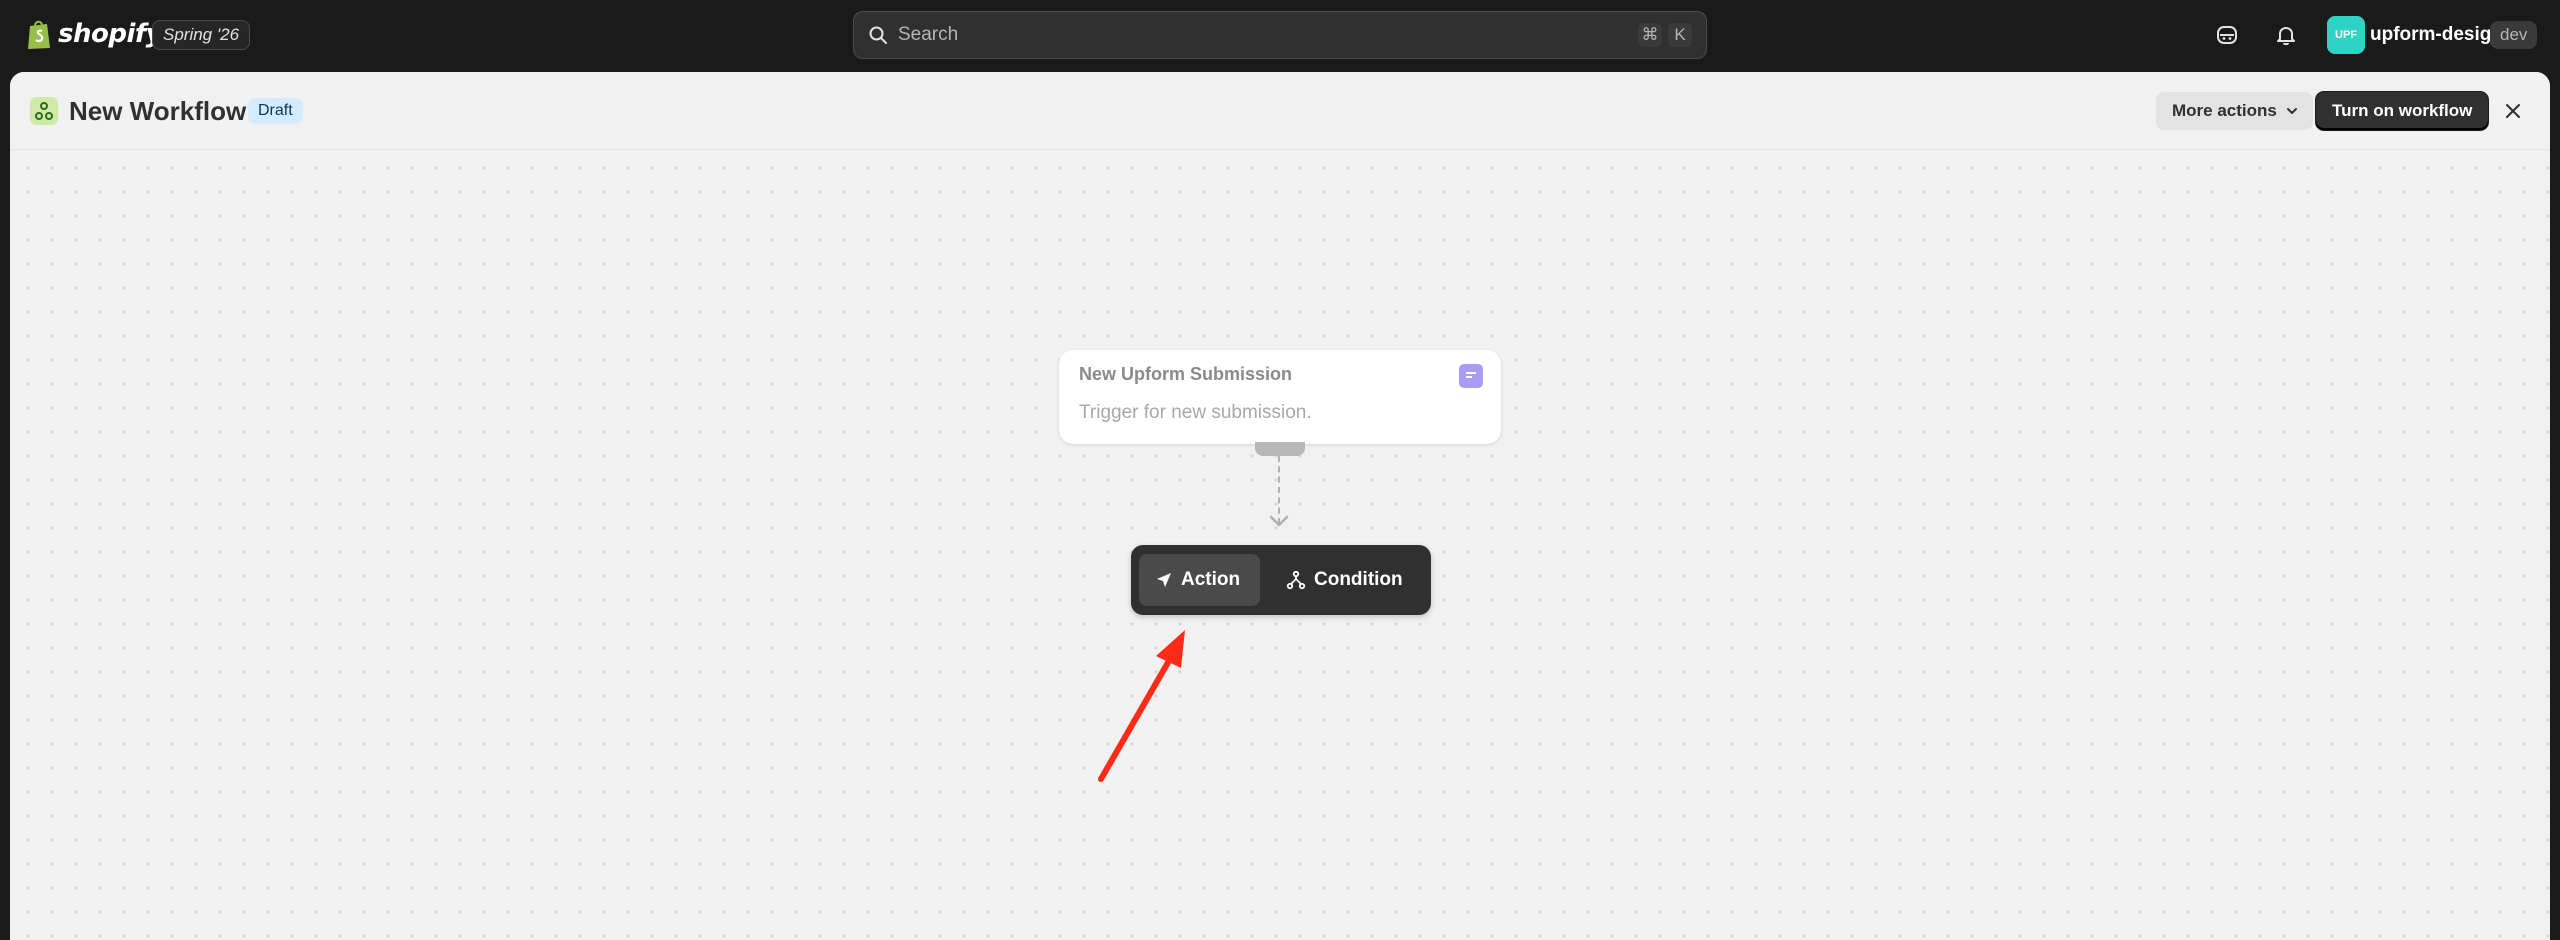 This screenshot has width=2560, height=940. What do you see at coordinates (1265, 35) in the screenshot?
I see `search-input` at bounding box center [1265, 35].